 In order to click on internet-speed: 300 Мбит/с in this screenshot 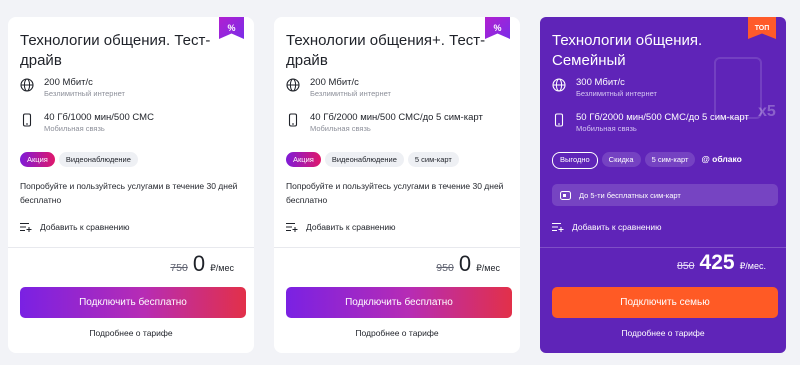, I will do `click(600, 82)`.